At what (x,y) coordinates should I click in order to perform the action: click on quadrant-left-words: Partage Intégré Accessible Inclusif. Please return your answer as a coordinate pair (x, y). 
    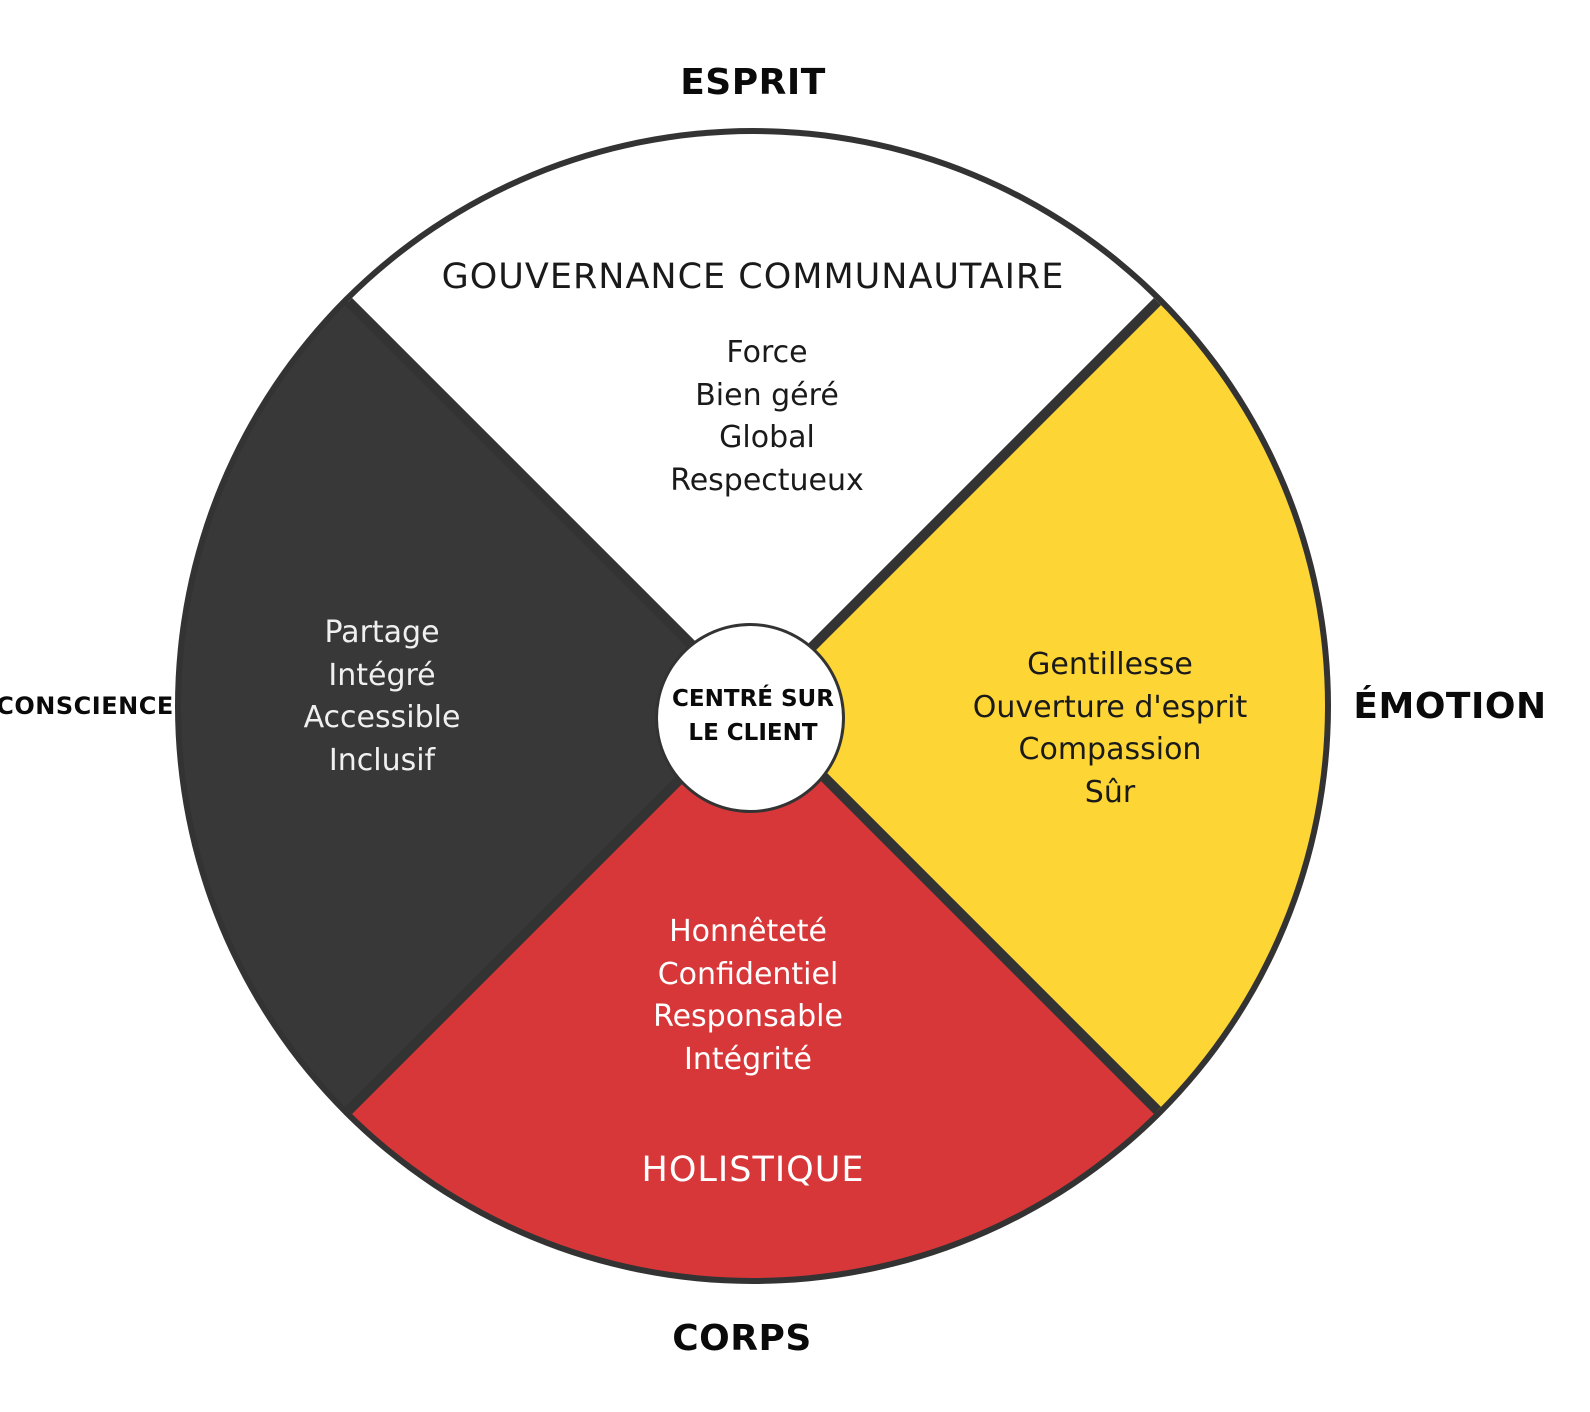
    Looking at the image, I should click on (382, 697).